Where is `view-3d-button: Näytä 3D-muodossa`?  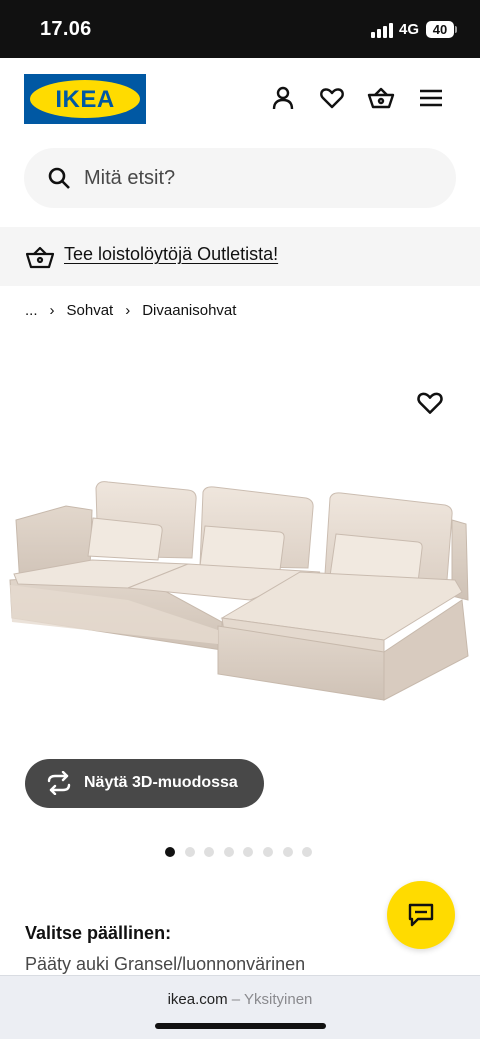
view-3d-button: Näytä 3D-muodossa is located at coordinates (144, 783).